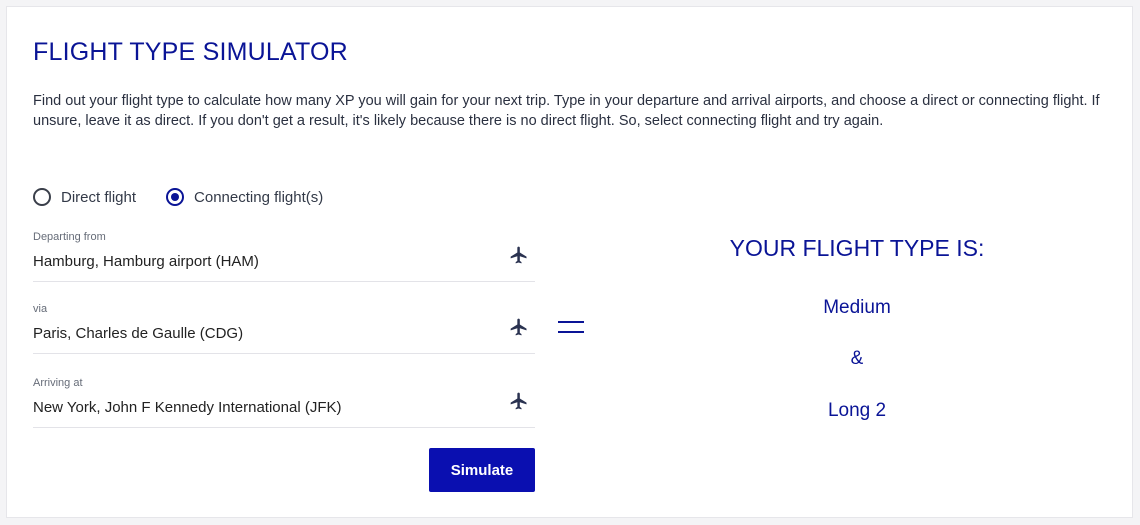  Describe the element at coordinates (58, 383) in the screenshot. I see `arriving-at-label: Arriving at` at that location.